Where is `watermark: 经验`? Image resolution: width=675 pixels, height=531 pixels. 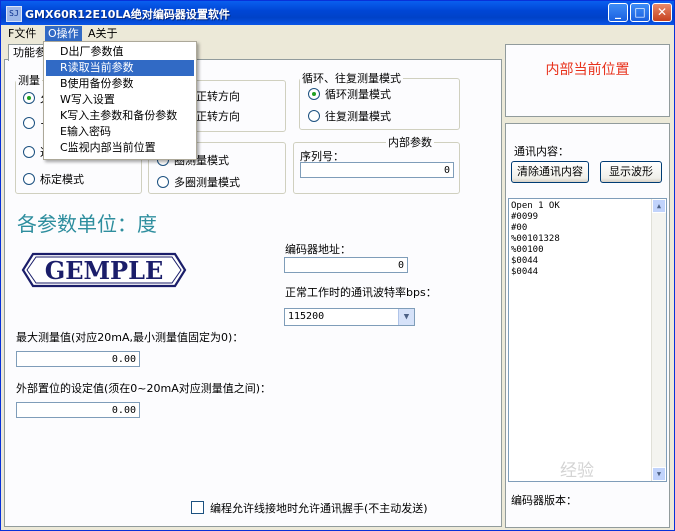 watermark: 经验 is located at coordinates (577, 471).